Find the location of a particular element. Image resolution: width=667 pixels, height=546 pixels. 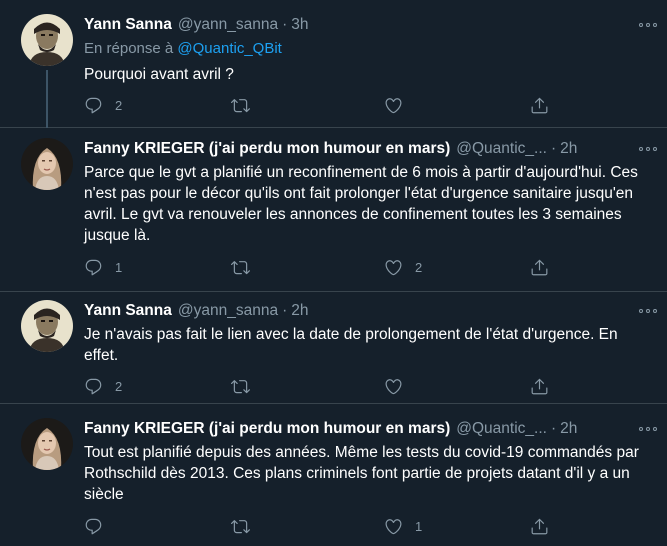

tweet-actions: 1 2 is located at coordinates (324, 267).